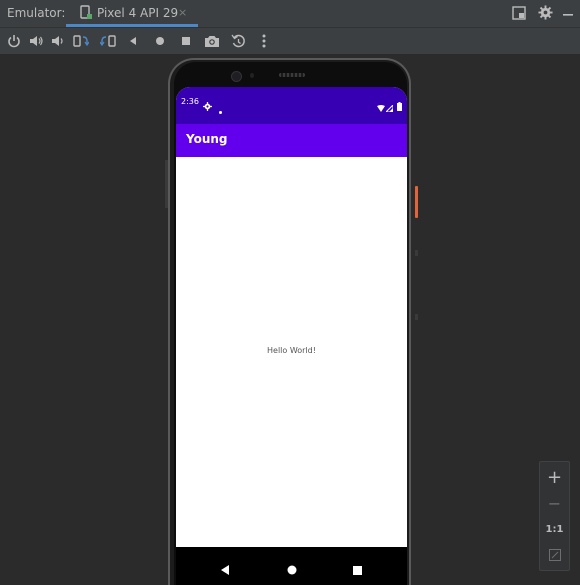 This screenshot has height=585, width=580. What do you see at coordinates (399, 105) in the screenshot?
I see `battery-icon` at bounding box center [399, 105].